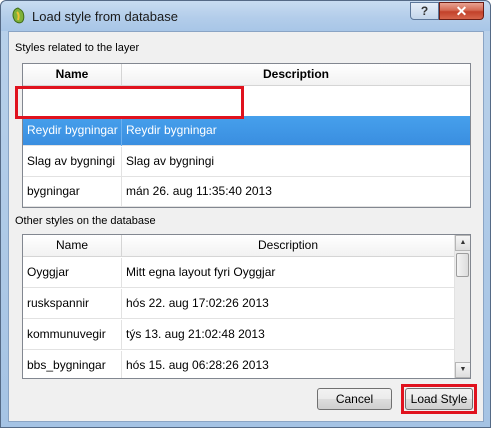 This screenshot has height=428, width=491. I want to click on other-styles-label: Other styles on the database, so click(85, 221).